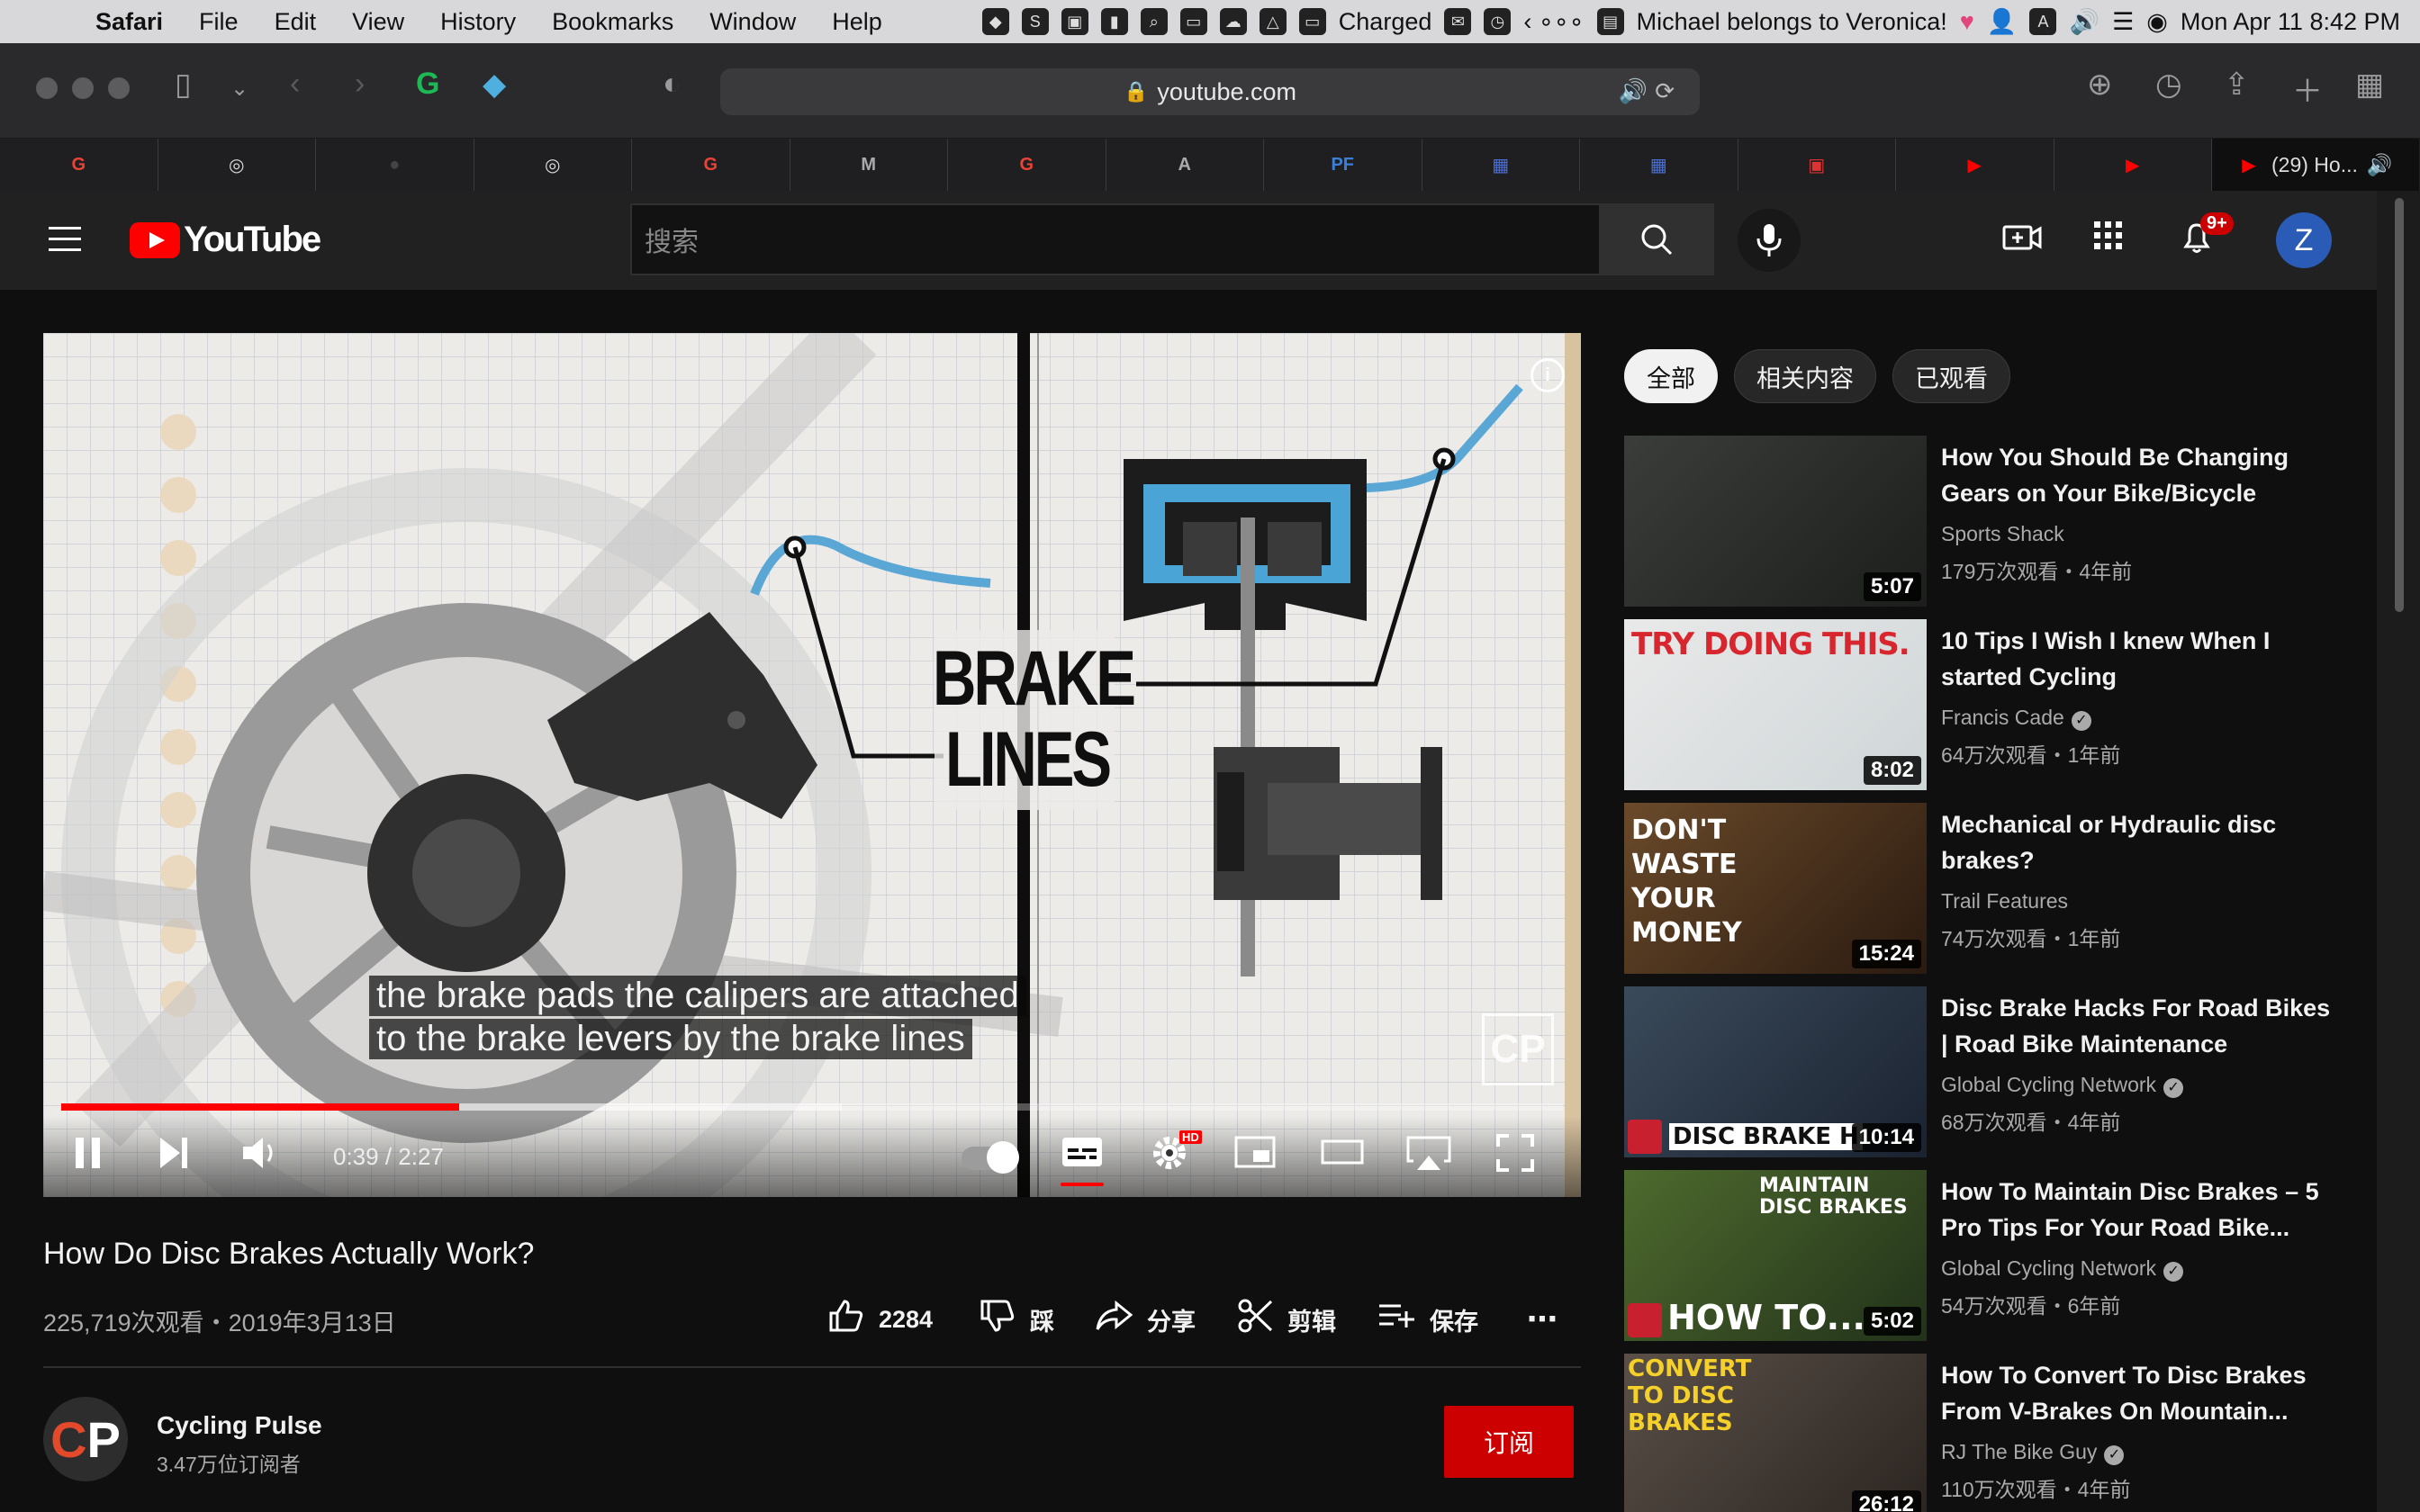 This screenshot has width=2420, height=1512. Describe the element at coordinates (2108, 240) in the screenshot. I see `apps-grid-icon` at that location.